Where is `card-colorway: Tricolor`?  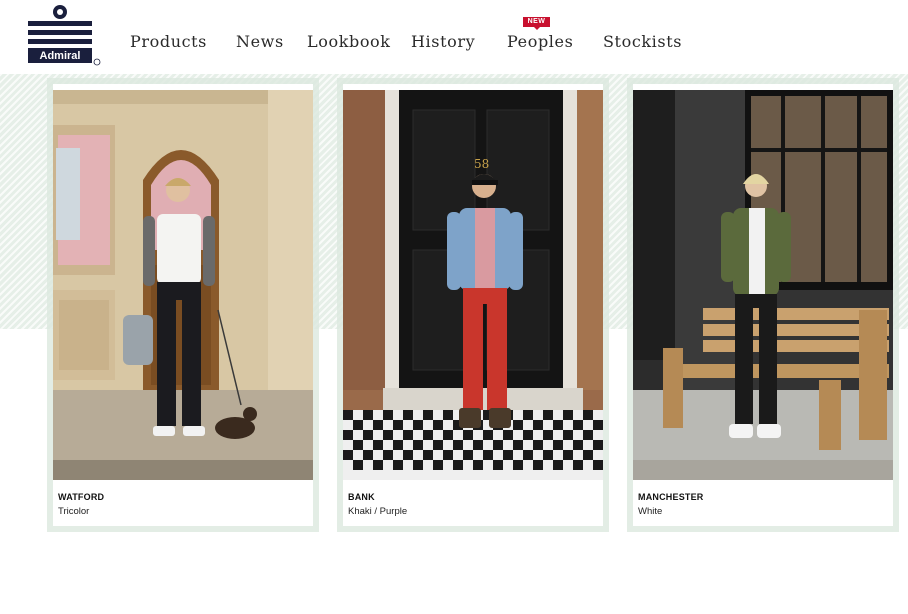
card-colorway: Tricolor is located at coordinates (74, 511).